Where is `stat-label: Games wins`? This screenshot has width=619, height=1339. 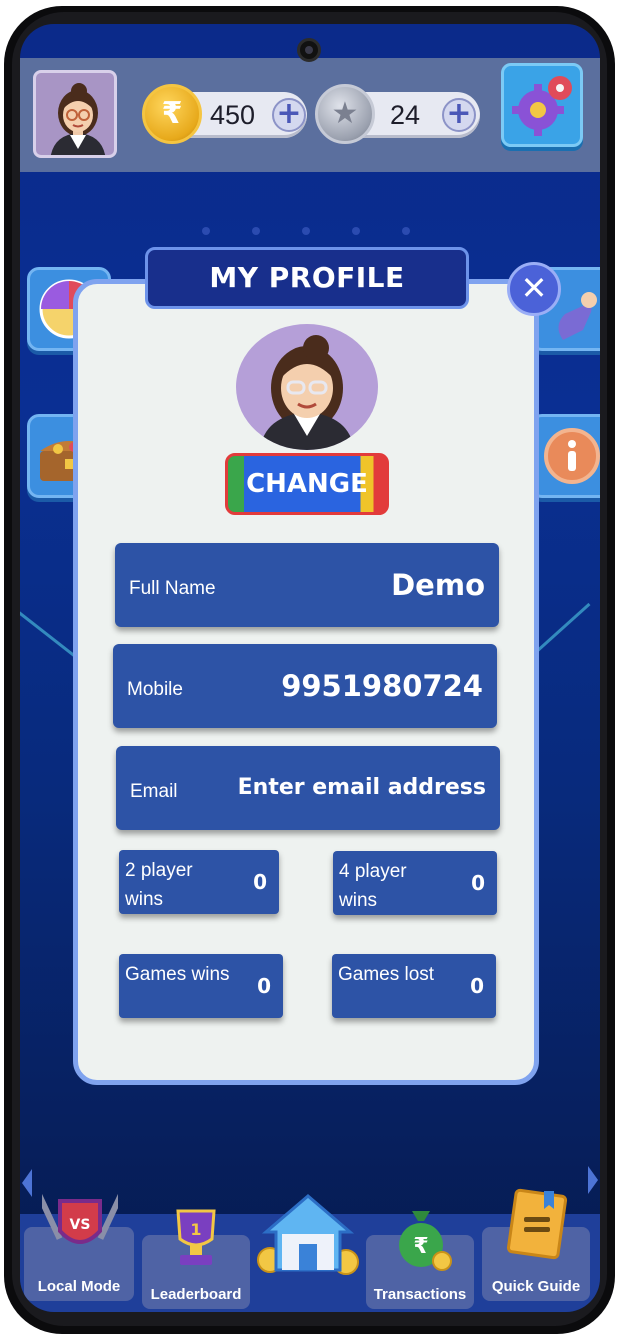
stat-label: Games wins is located at coordinates (177, 974).